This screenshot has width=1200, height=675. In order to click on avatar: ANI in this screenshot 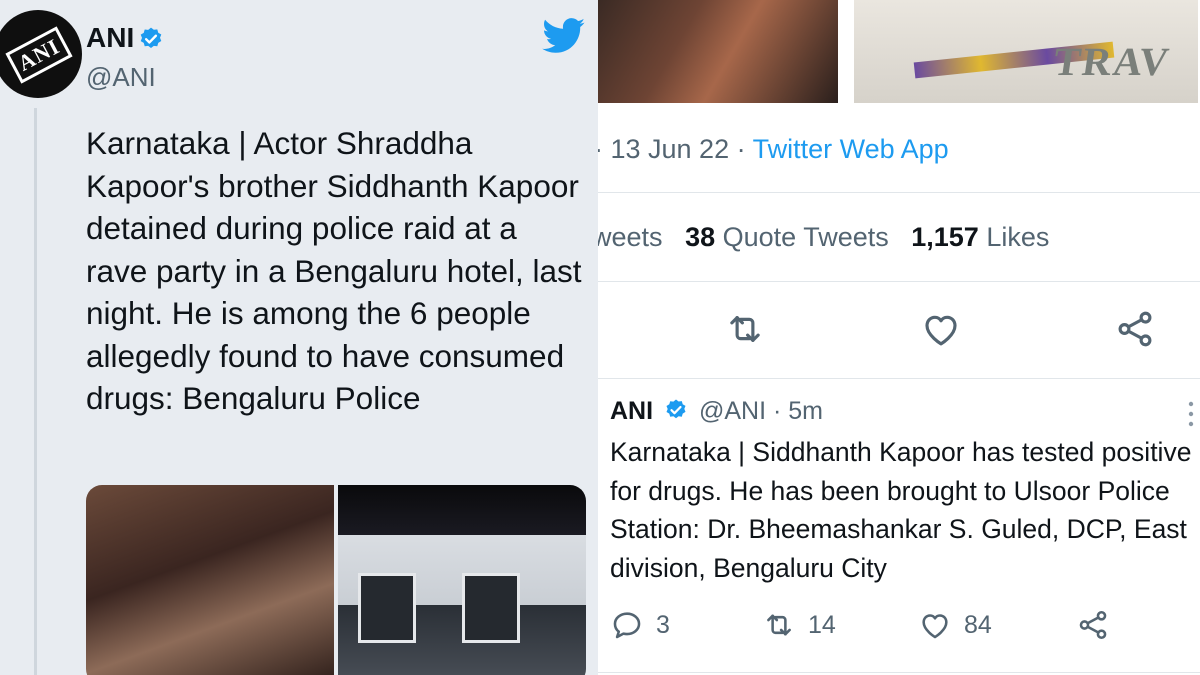, I will do `click(41, 54)`.